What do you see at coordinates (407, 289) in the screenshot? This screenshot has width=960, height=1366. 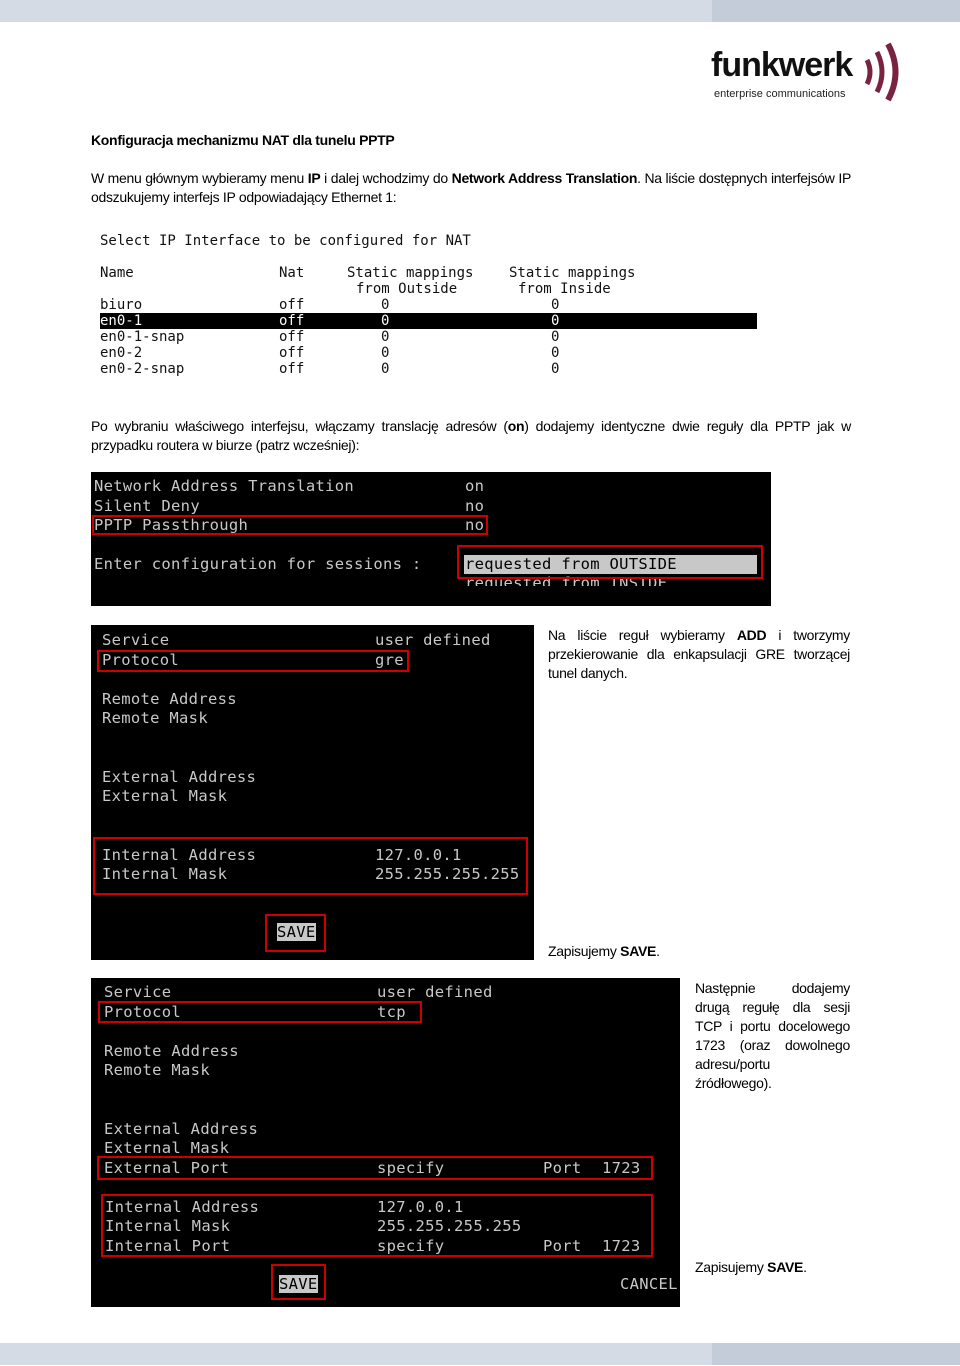 I see `col-header: from Outside` at bounding box center [407, 289].